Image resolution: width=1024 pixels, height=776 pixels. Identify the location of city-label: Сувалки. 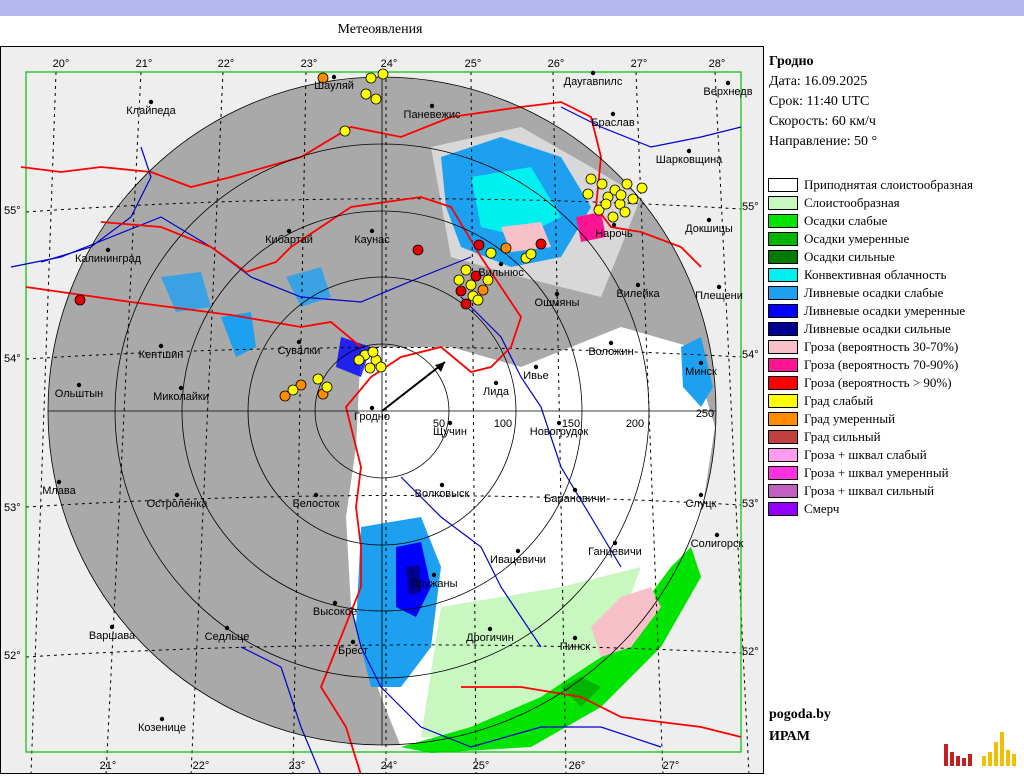
(299, 351).